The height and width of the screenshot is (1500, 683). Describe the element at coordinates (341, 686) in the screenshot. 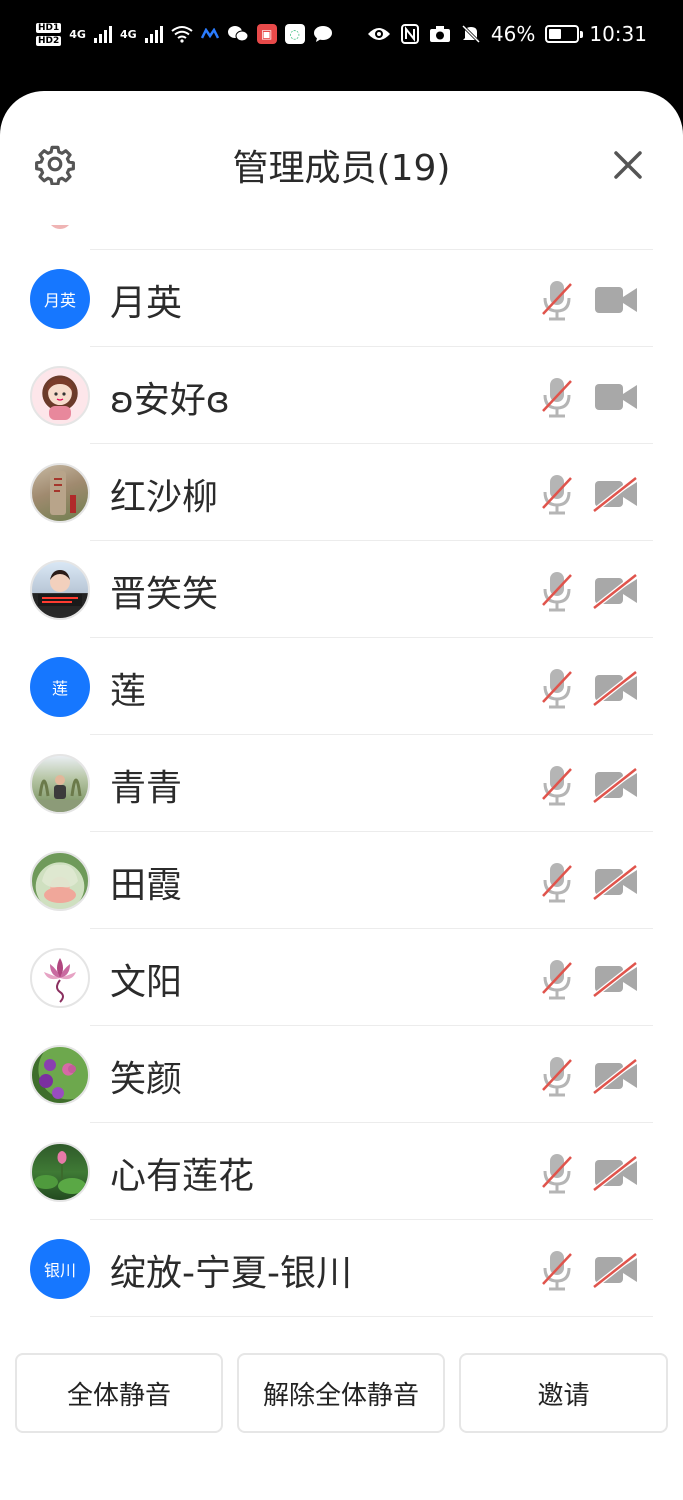

I see `member-row: 莲 莲` at that location.